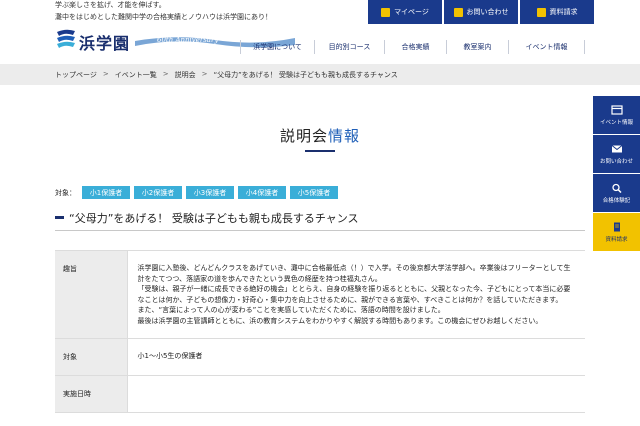 This screenshot has height=426, width=640. I want to click on tagline: 学ぶ楽しさを拡げ、才能を伸ばす。, so click(110, 5).